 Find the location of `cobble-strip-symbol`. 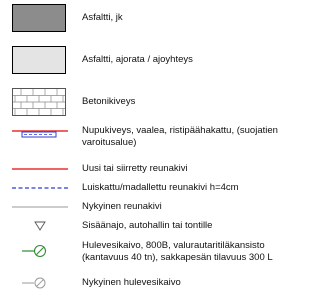

cobble-strip-symbol is located at coordinates (40, 135).